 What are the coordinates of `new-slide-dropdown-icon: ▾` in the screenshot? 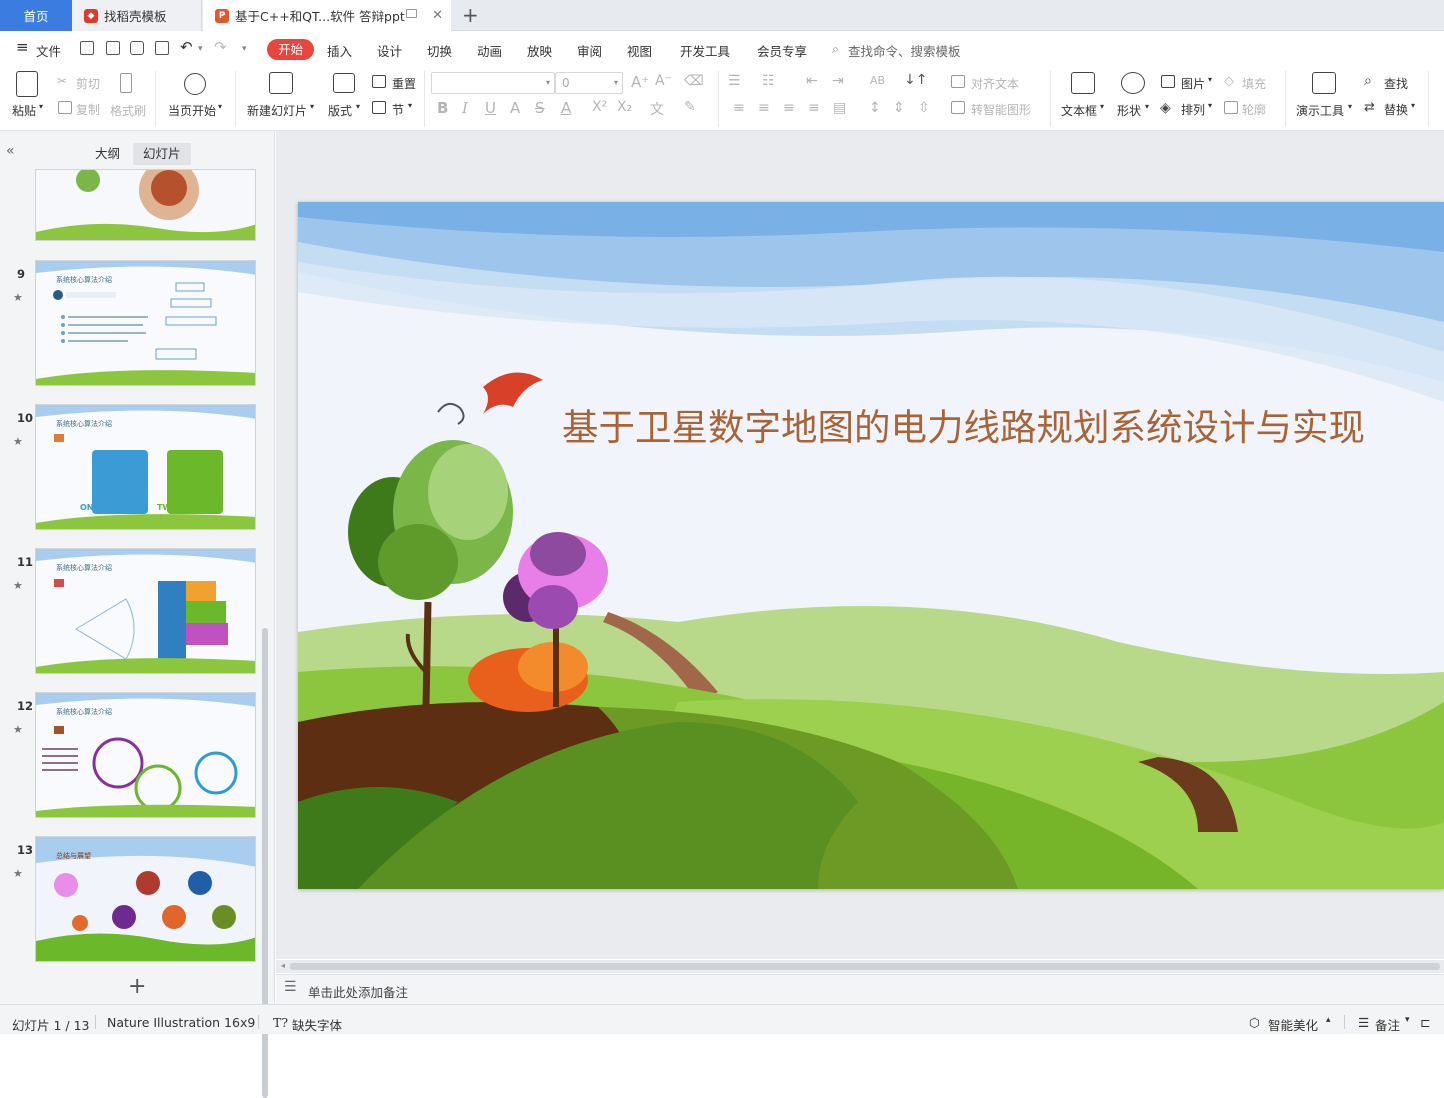 It's located at (312, 106).